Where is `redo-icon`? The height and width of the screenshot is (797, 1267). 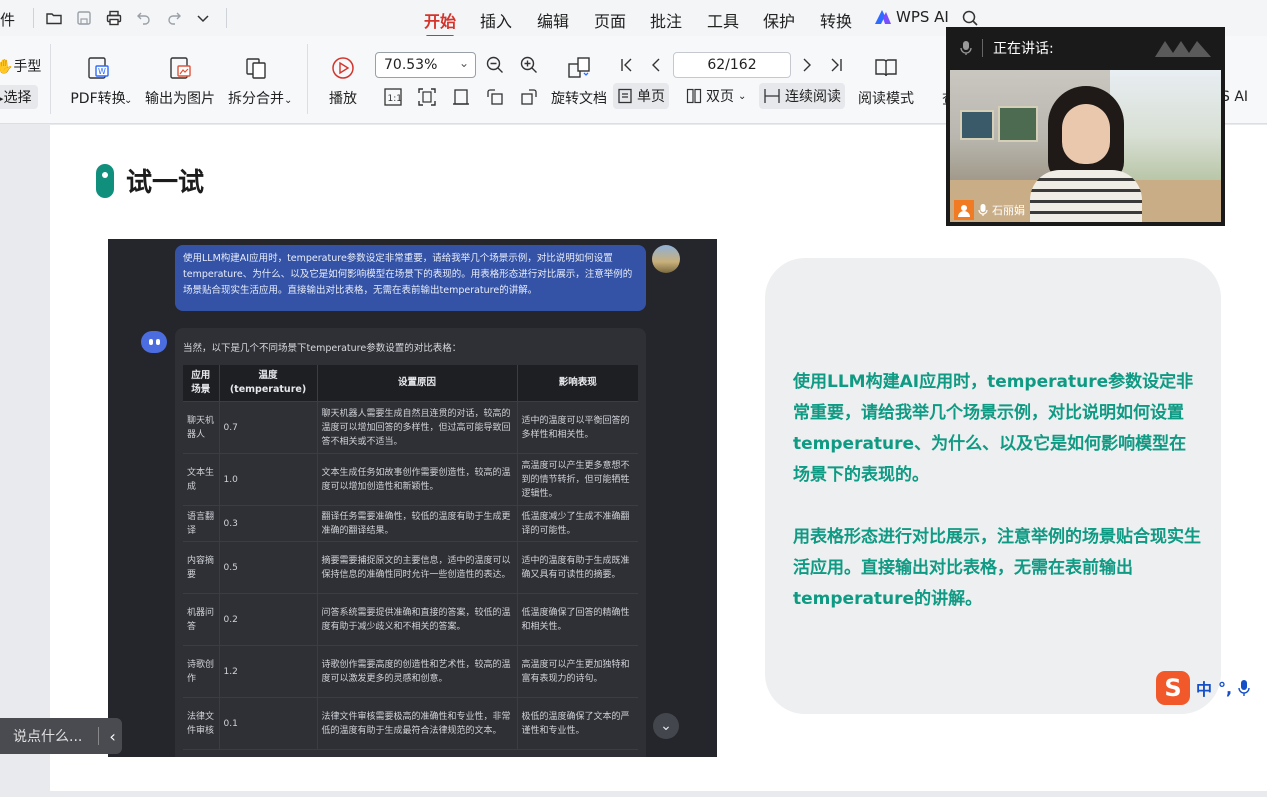 redo-icon is located at coordinates (174, 18).